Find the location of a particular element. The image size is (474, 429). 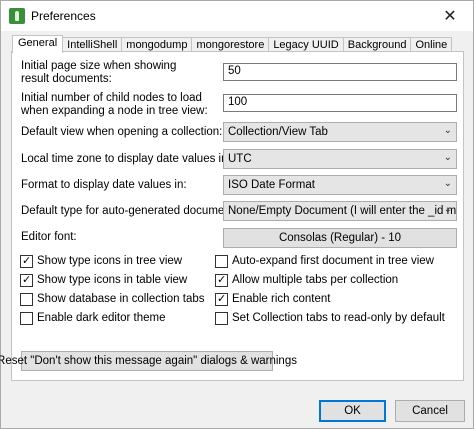

checkbox-label: Enable dark editor theme is located at coordinates (101, 318).